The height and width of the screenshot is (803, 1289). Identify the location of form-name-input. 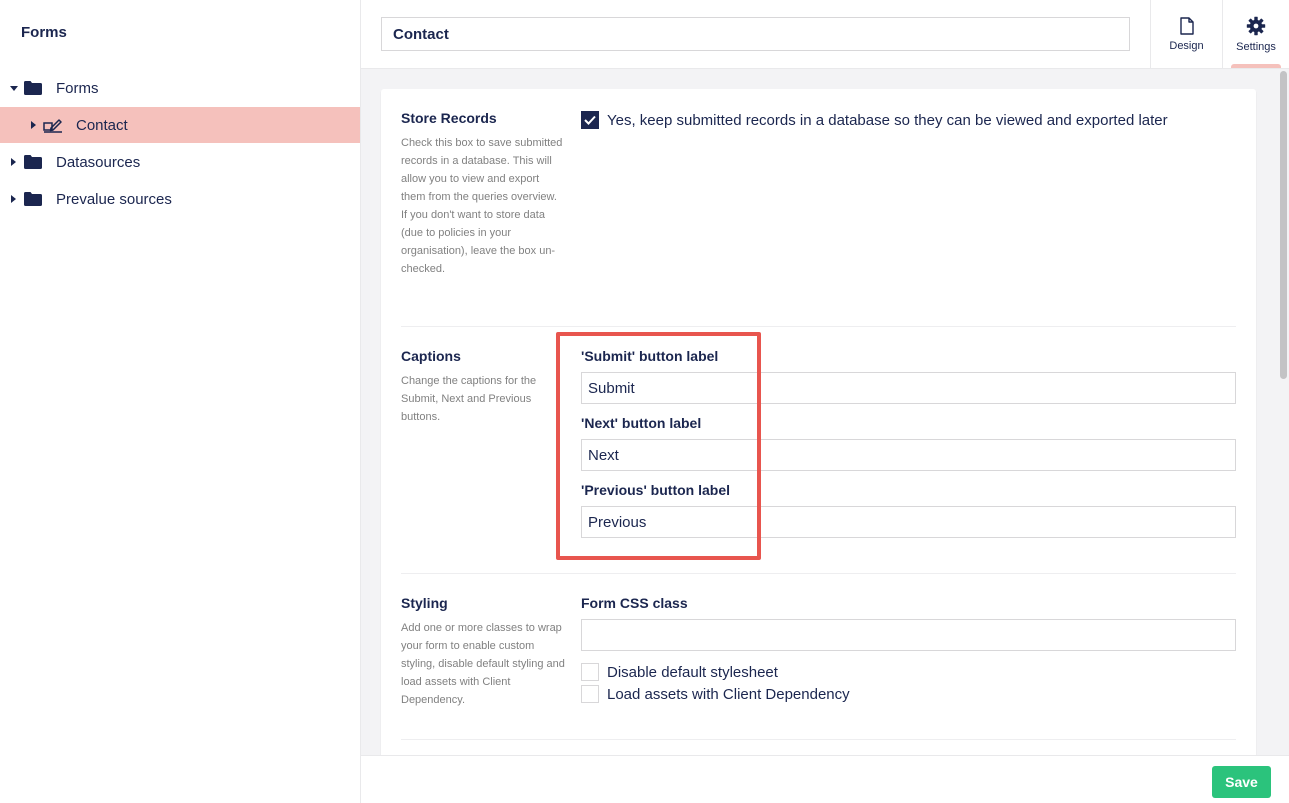
(755, 34).